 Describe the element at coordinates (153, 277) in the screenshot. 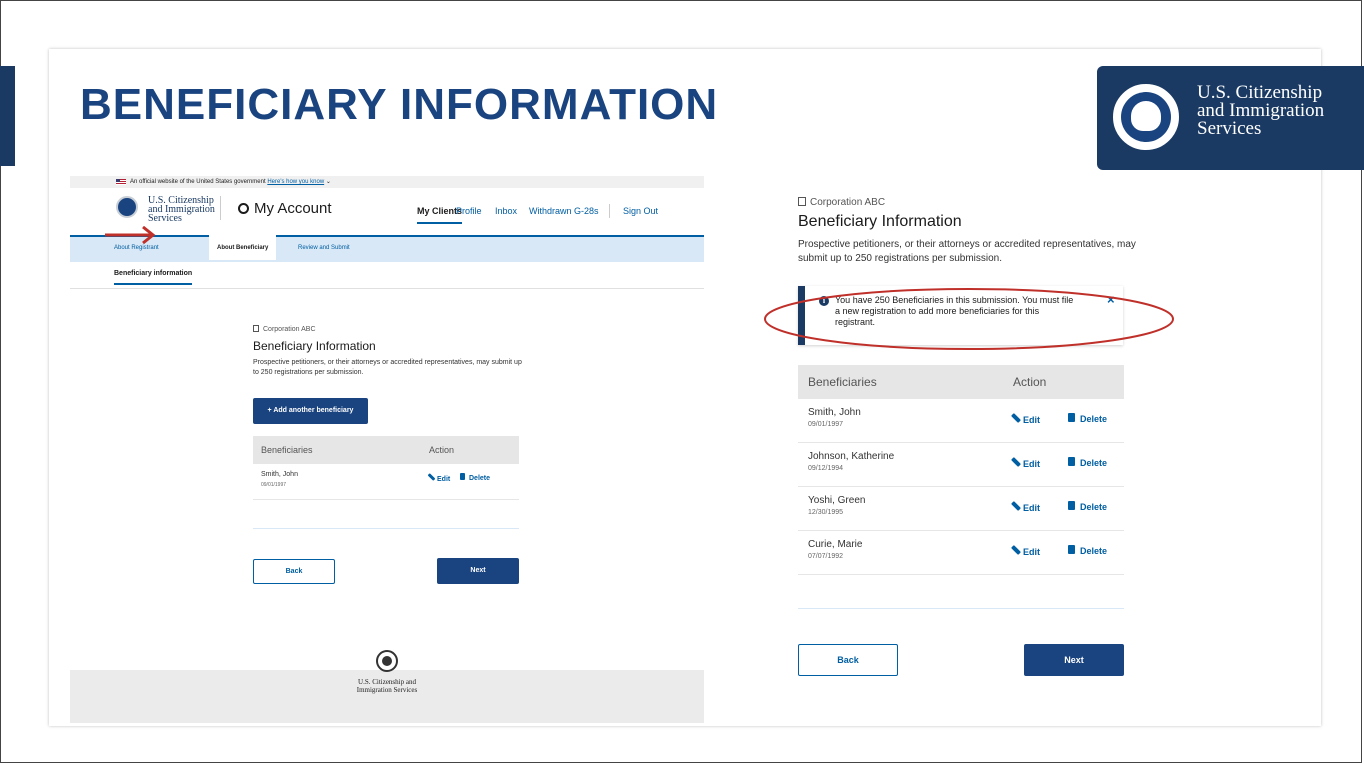

I see `section-beneficiary-information: Beneficiary information` at that location.